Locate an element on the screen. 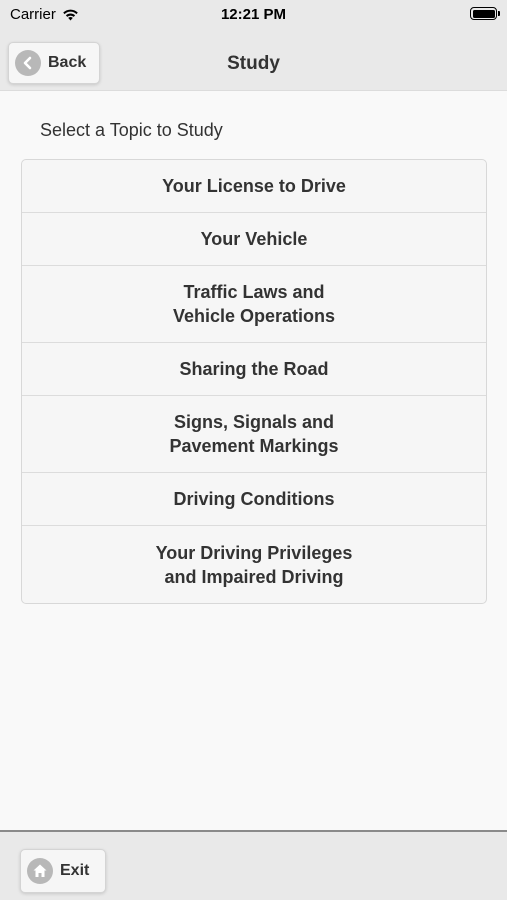 The image size is (507, 900). topic-prompt: Select a Topic to Study is located at coordinates (131, 130).